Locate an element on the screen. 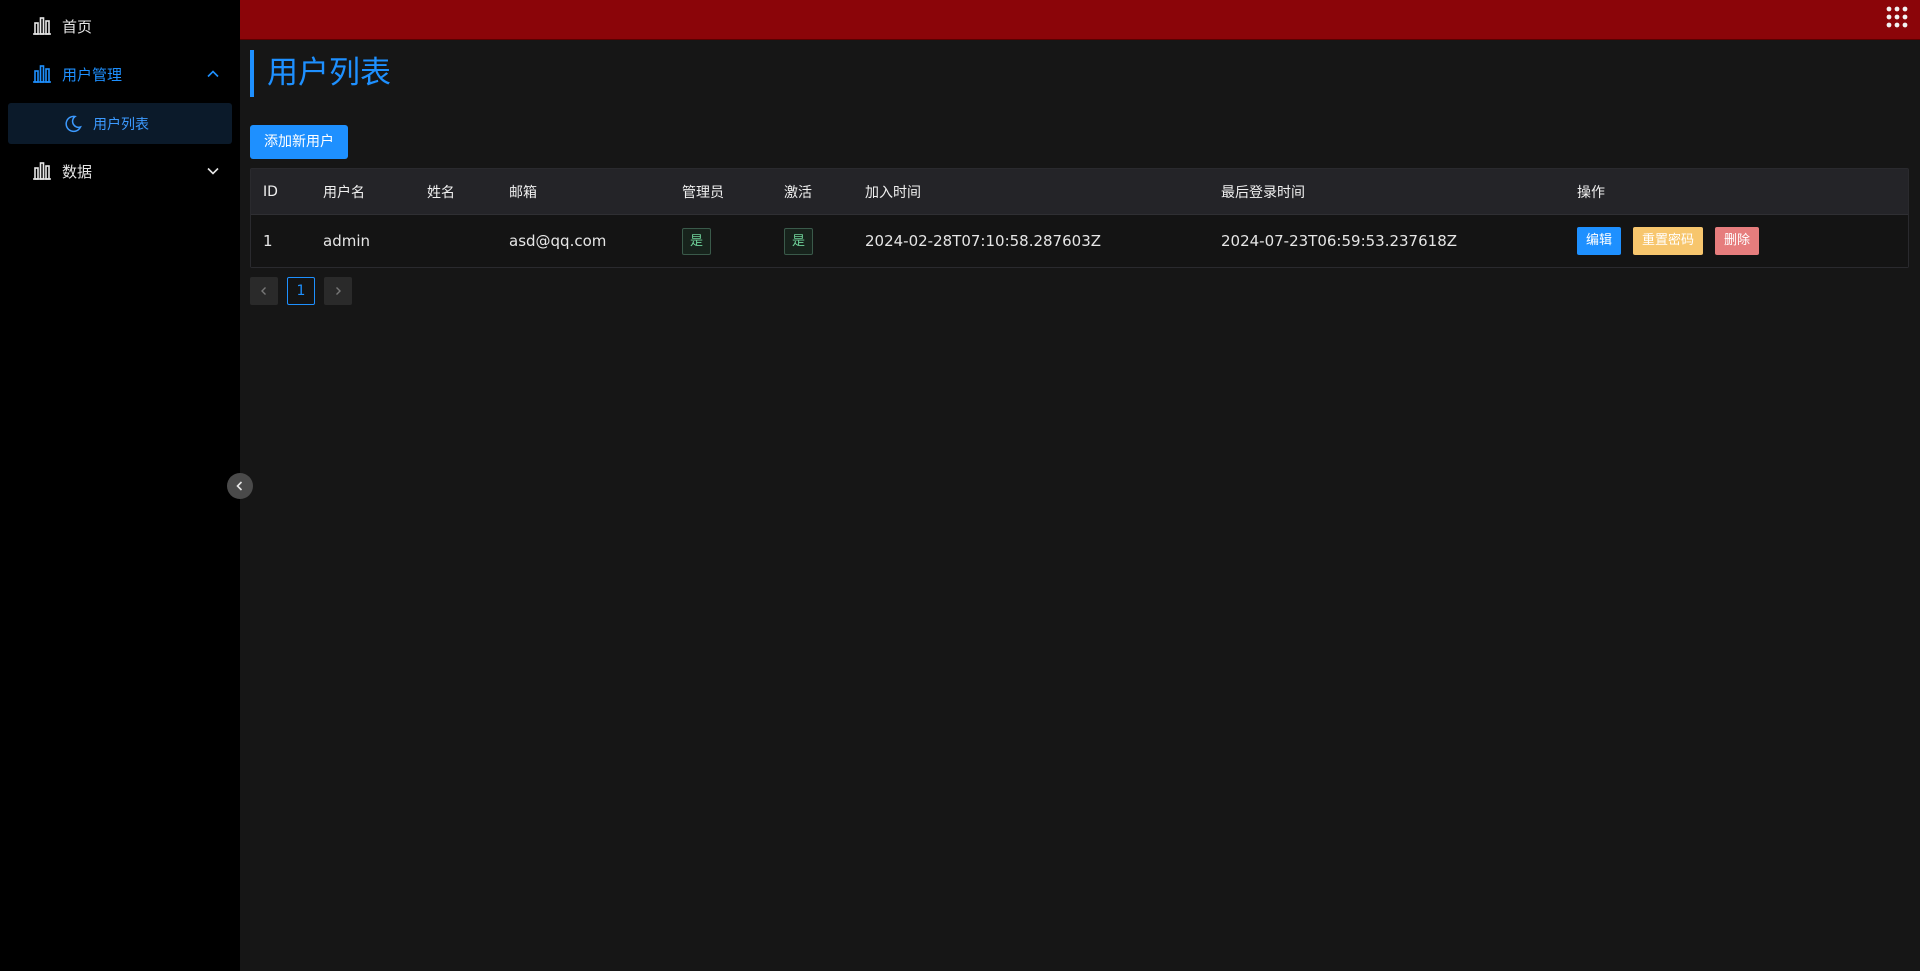 The height and width of the screenshot is (971, 1920). page-title: 用户列表 is located at coordinates (320, 73).